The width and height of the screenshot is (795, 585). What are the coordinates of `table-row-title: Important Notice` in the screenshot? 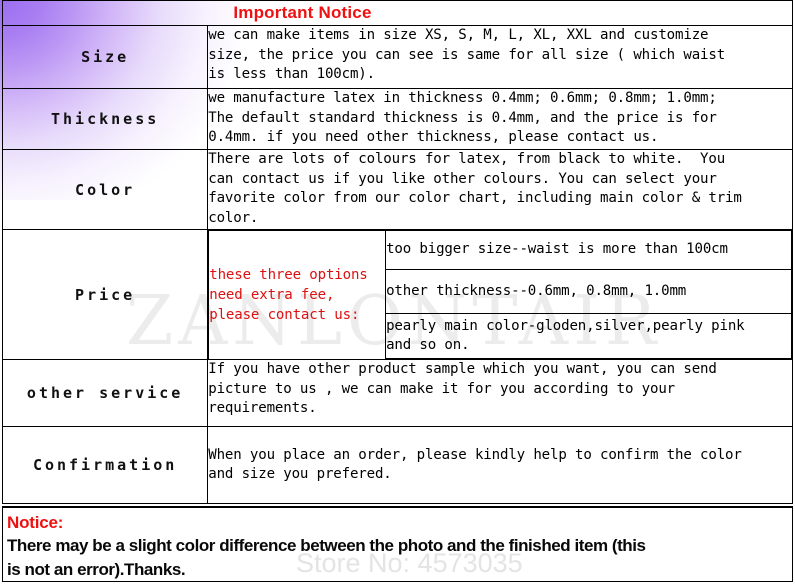 It's located at (397, 13).